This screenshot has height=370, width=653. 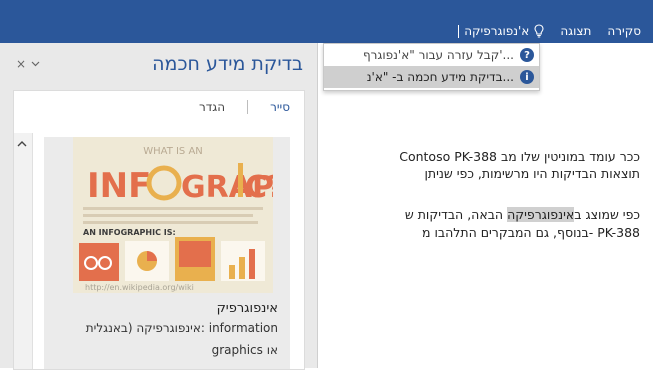 What do you see at coordinates (35, 64) in the screenshot?
I see `chevron-down-icon` at bounding box center [35, 64].